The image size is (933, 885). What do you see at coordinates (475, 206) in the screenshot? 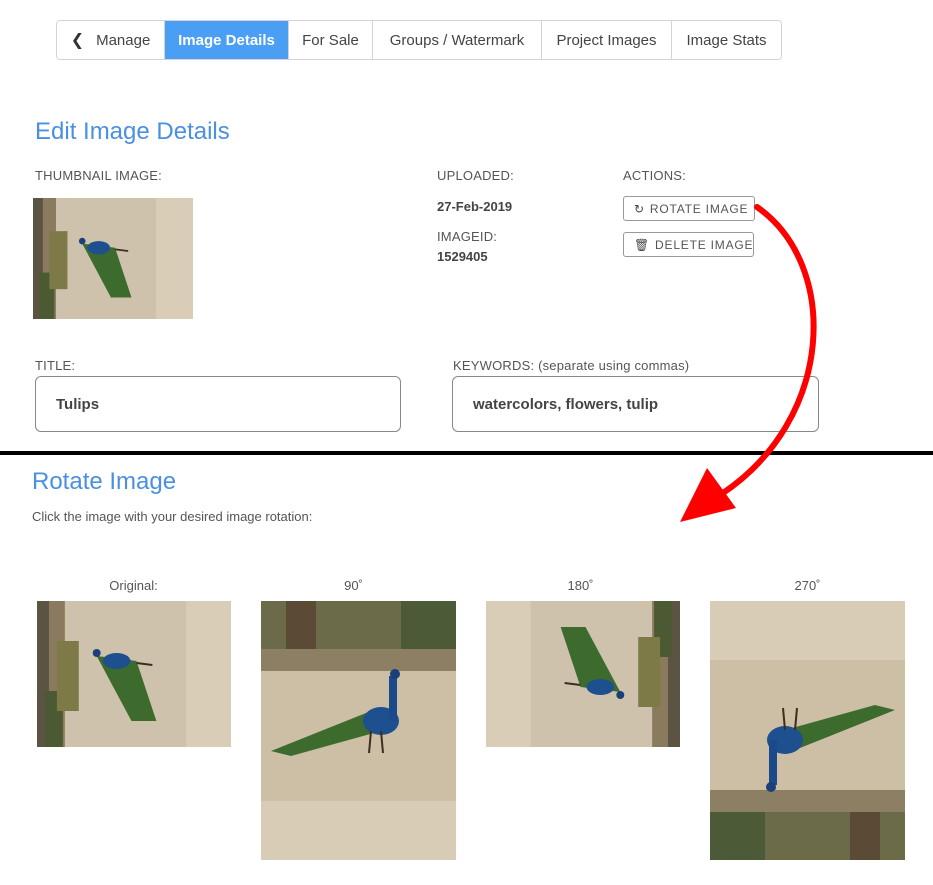
I see `uploaded-value: 27-Feb-2019` at bounding box center [475, 206].